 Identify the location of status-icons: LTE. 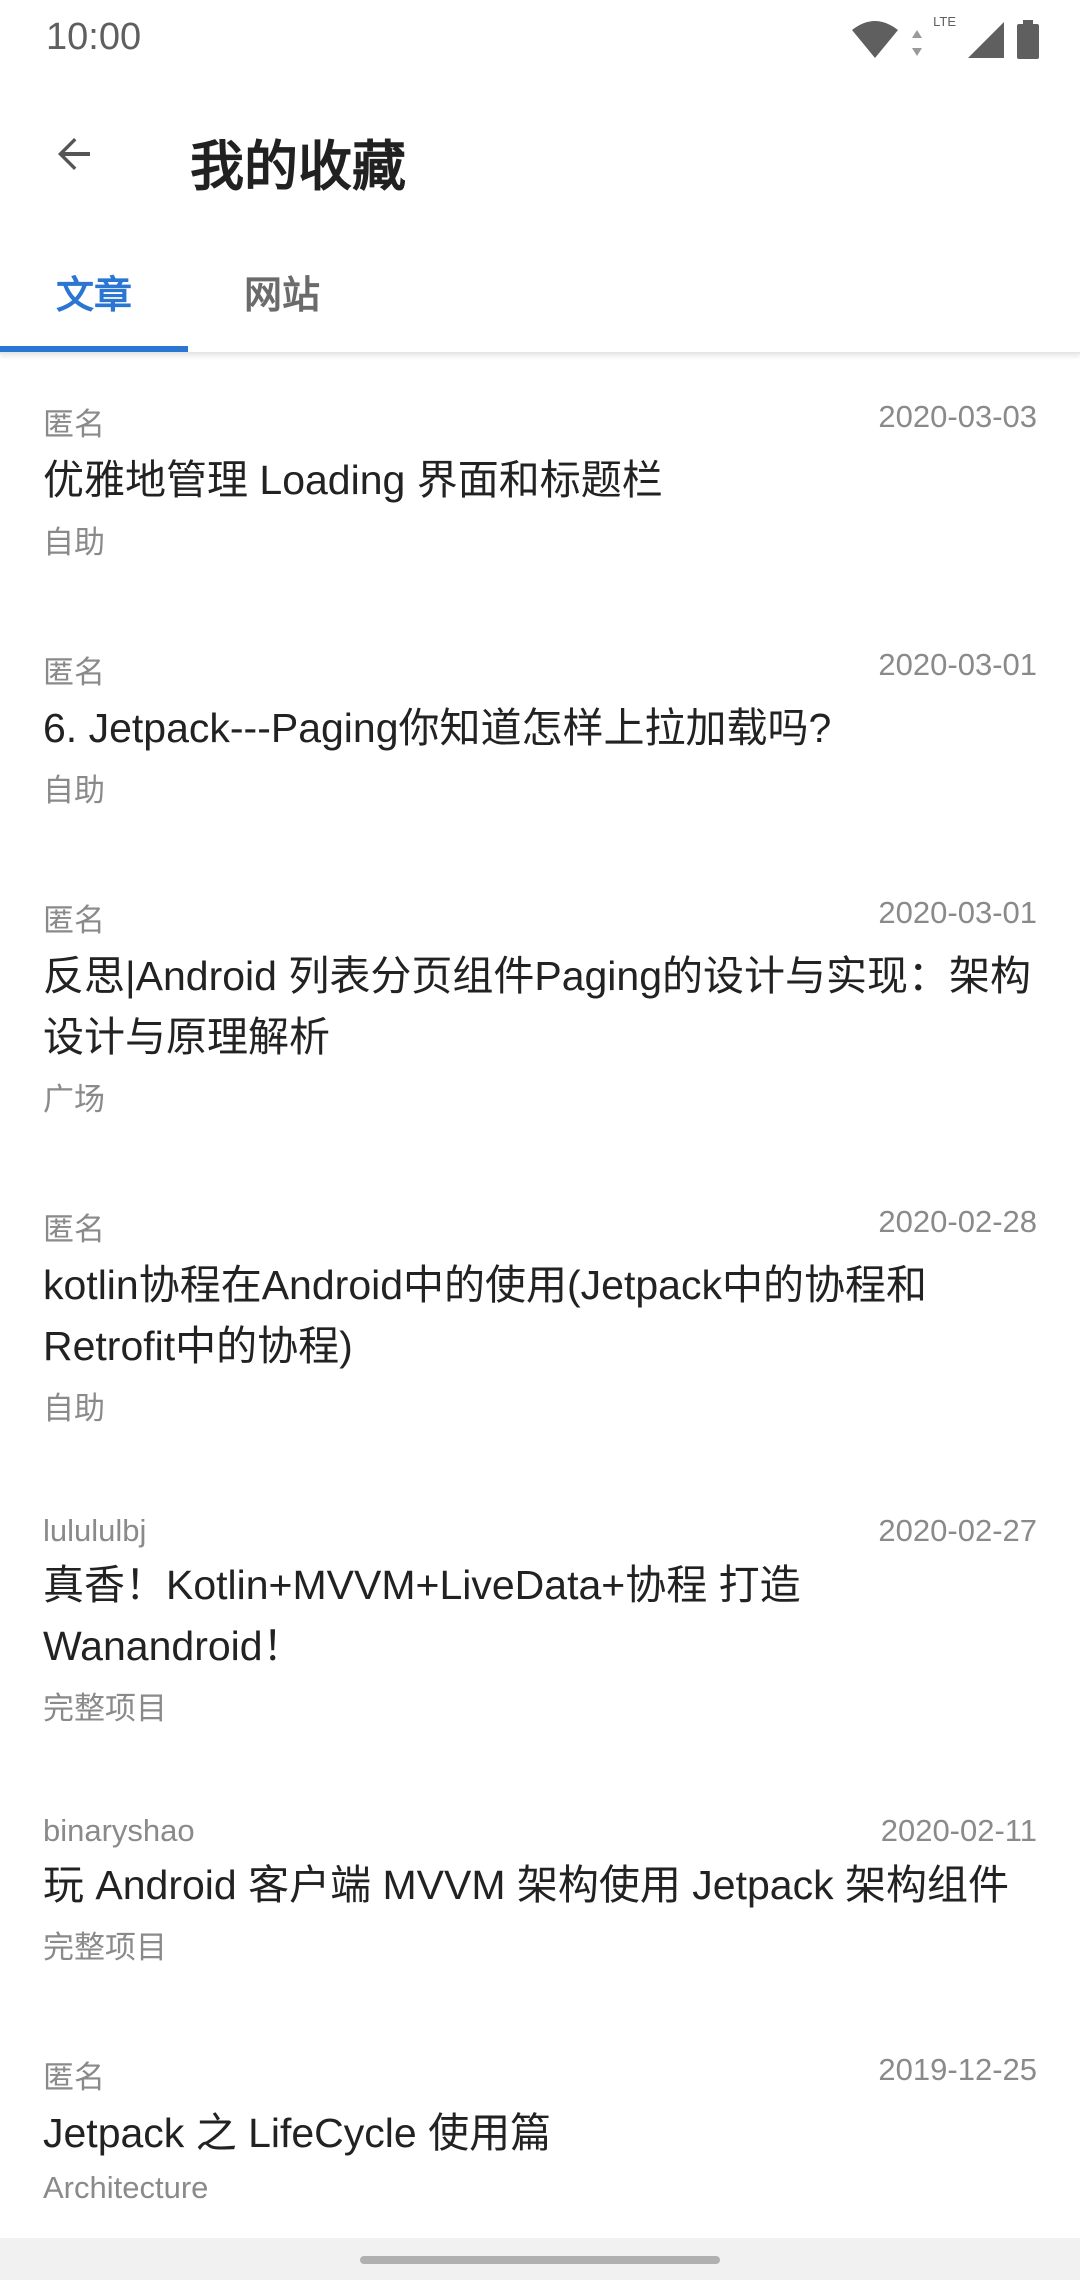
(945, 38).